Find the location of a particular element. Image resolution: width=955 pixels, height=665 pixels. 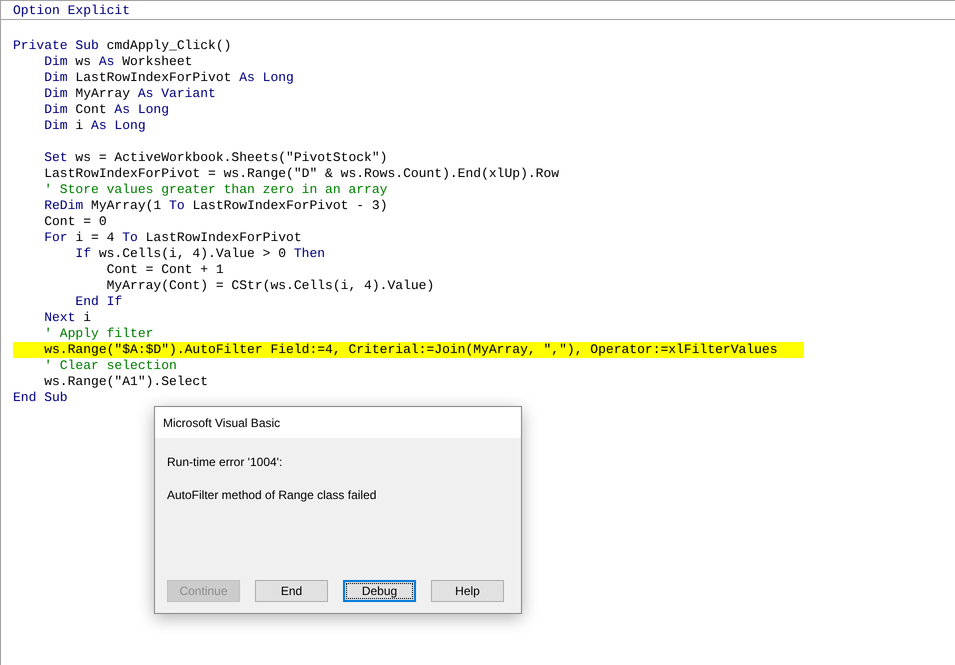

code-line: End Sub is located at coordinates (41, 398).